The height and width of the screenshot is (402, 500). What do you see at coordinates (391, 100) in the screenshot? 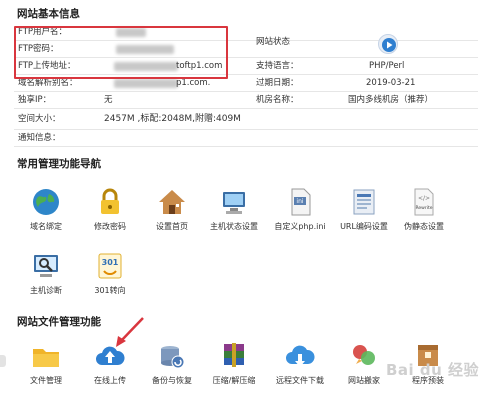
I see `room-value: 国内多线机房（推荐）` at bounding box center [391, 100].